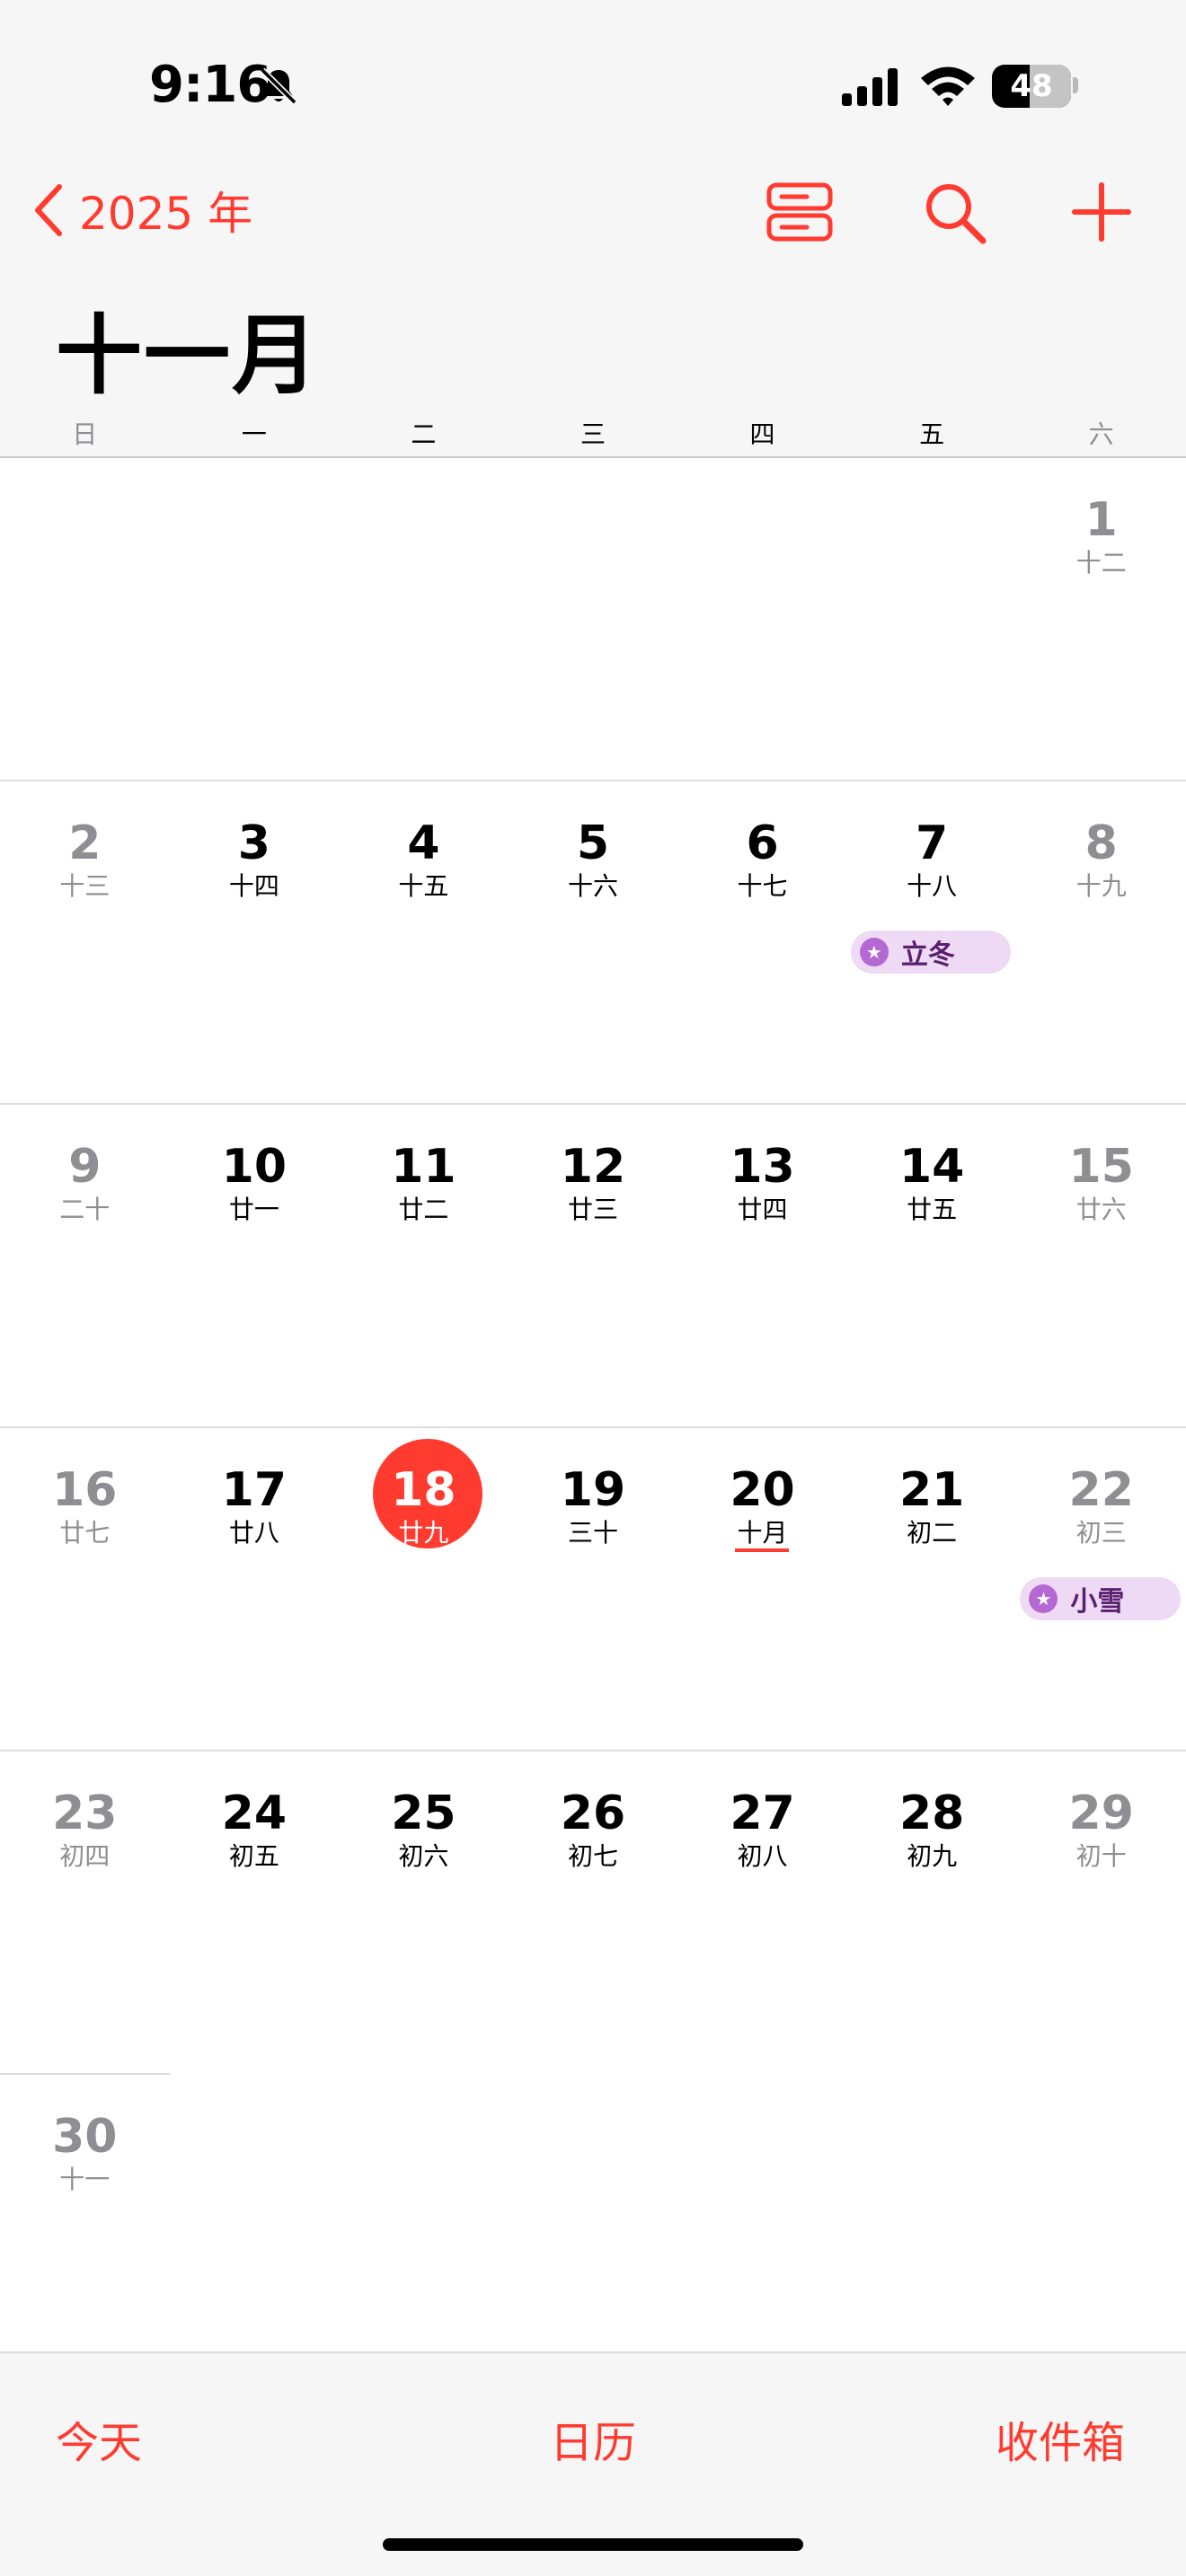  I want to click on battery-percentage: 48, so click(1031, 86).